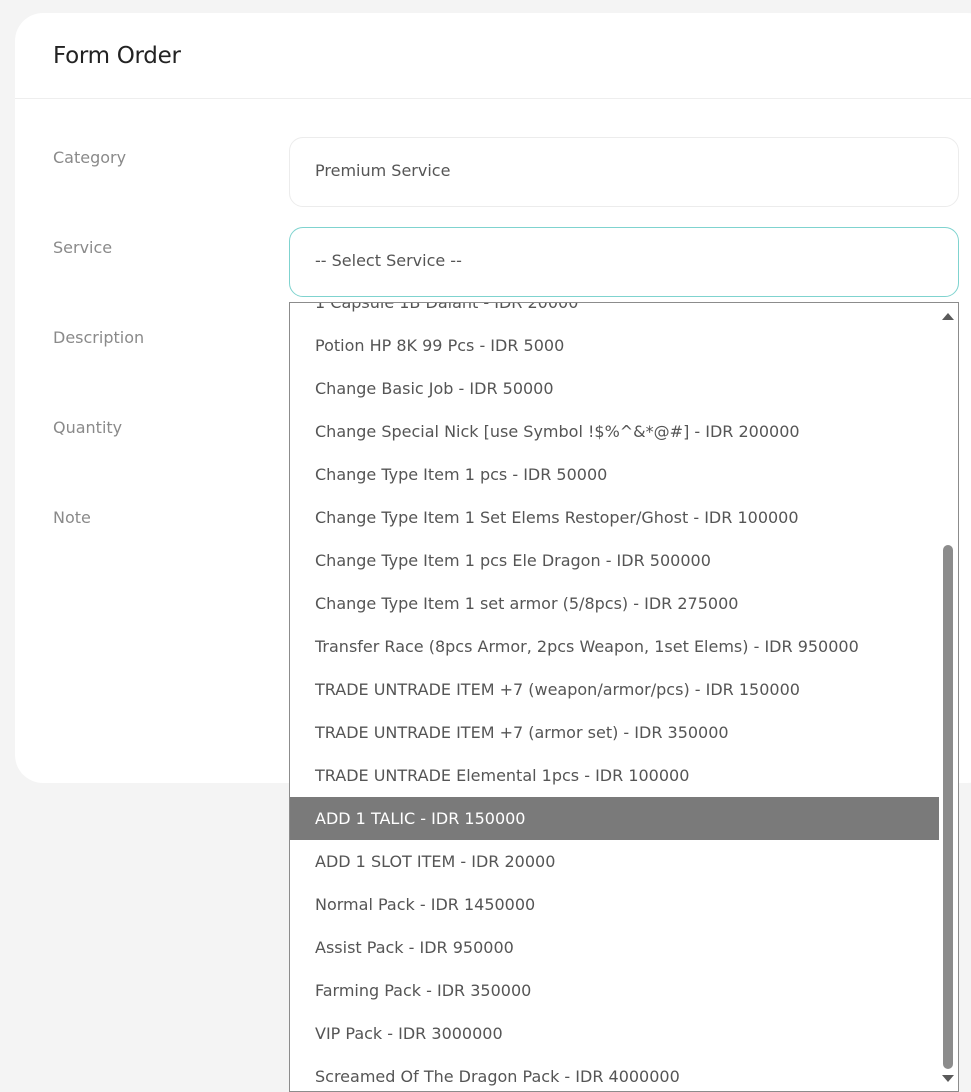 Image resolution: width=971 pixels, height=1092 pixels. Describe the element at coordinates (615, 861) in the screenshot. I see `service-option: ADD 1 SLOT ITEM - IDR 20000` at that location.